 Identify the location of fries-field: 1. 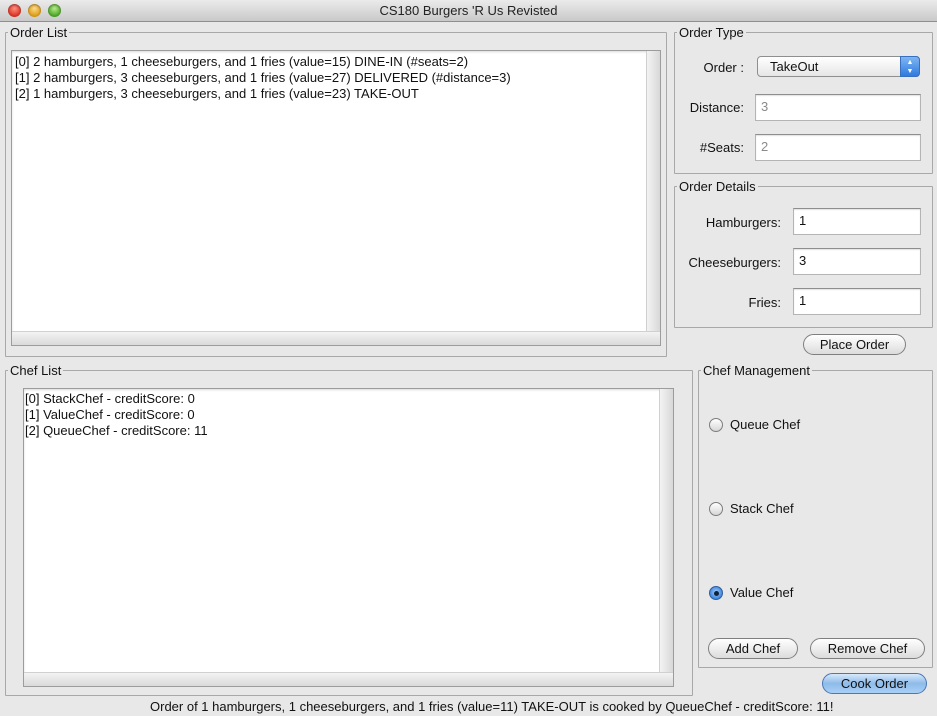
(857, 301).